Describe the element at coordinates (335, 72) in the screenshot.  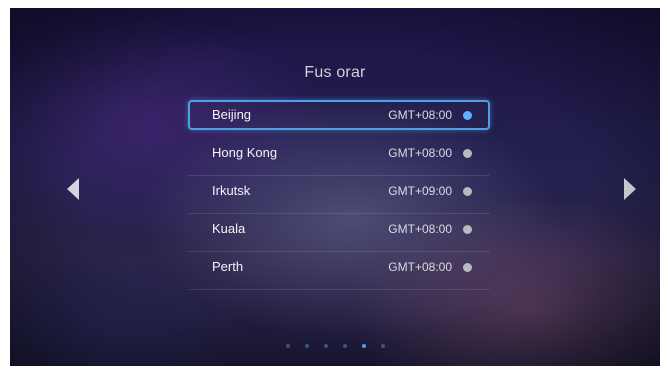
I see `page-title: Fus orar` at that location.